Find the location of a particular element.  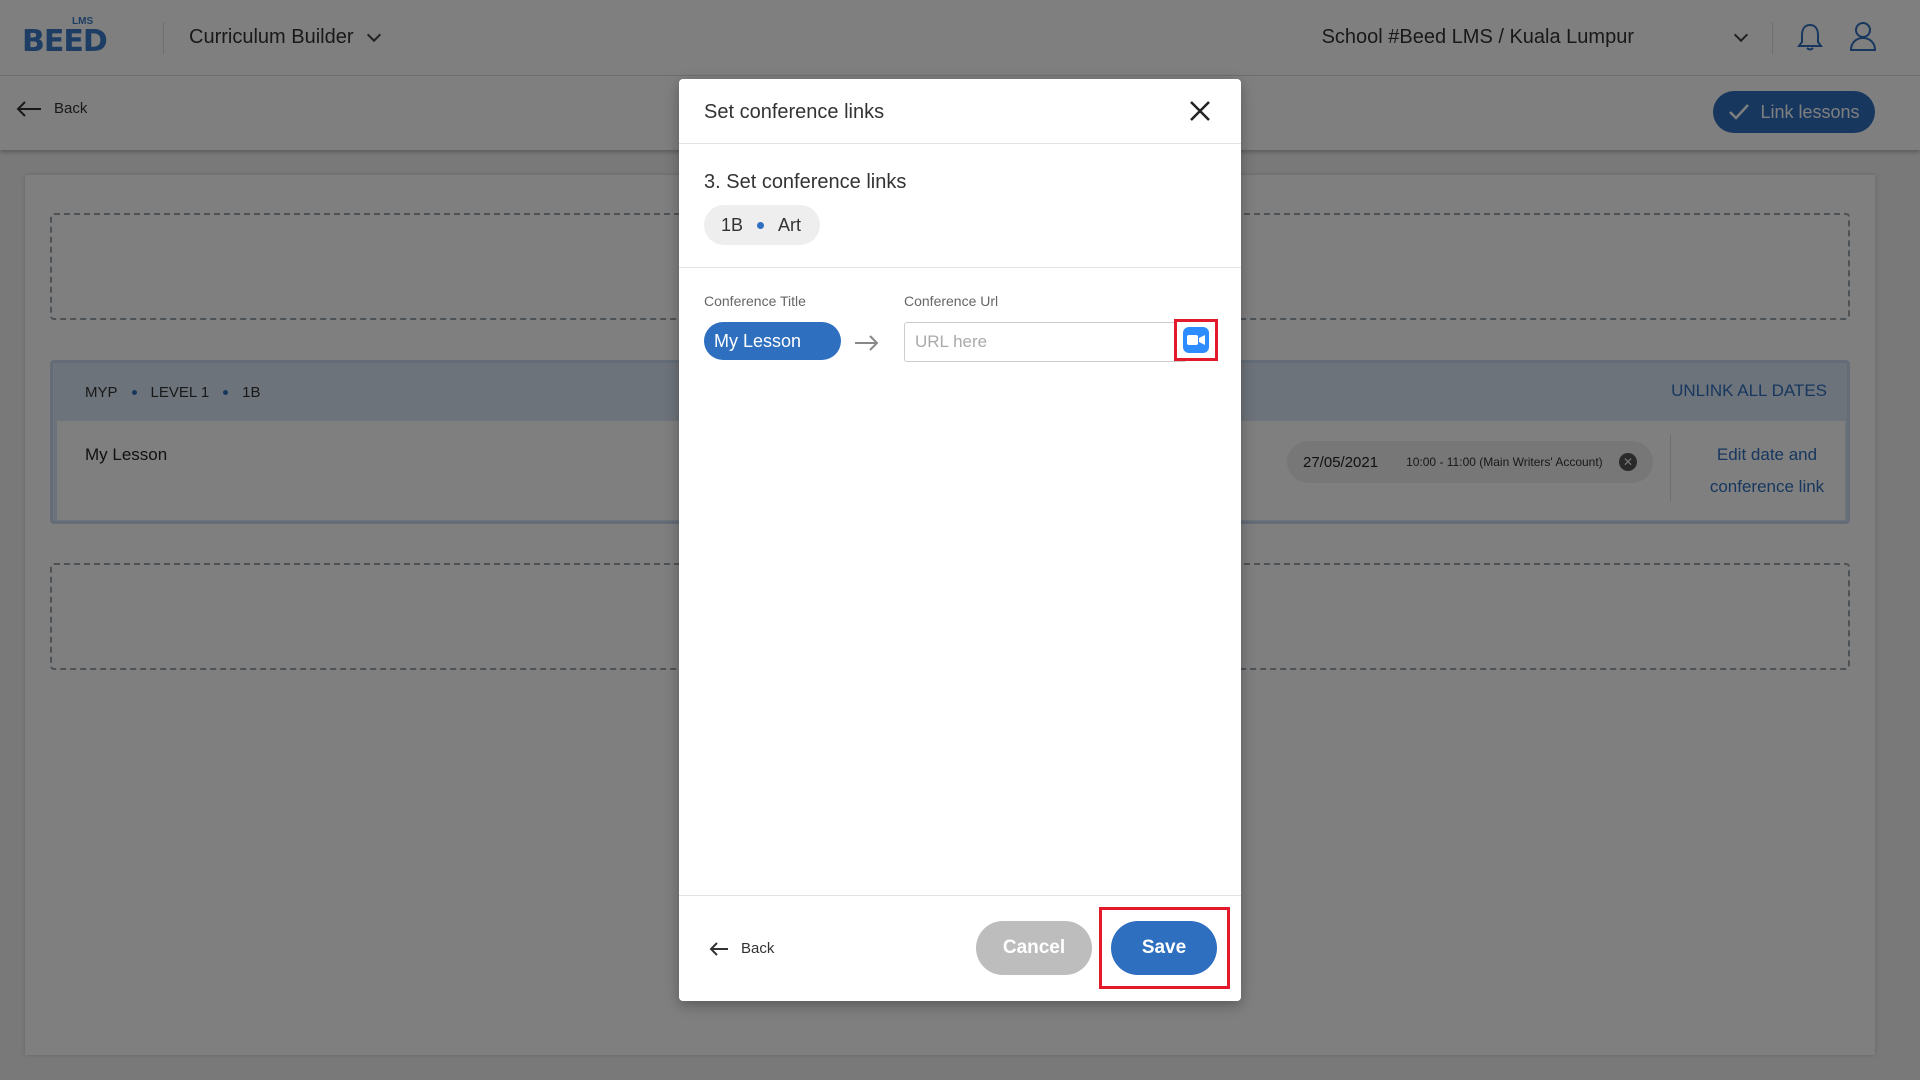

save-highlight: Save is located at coordinates (1164, 948).